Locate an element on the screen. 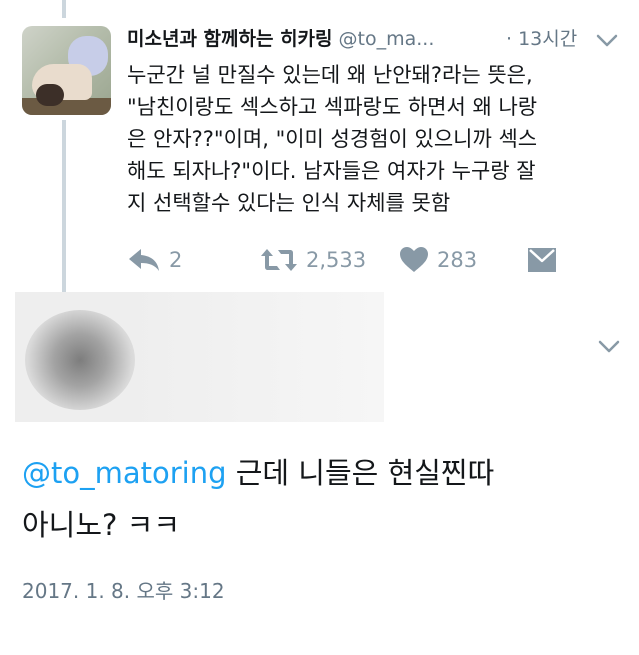  tweet-actions: 2 2,533 283 is located at coordinates (377, 260).